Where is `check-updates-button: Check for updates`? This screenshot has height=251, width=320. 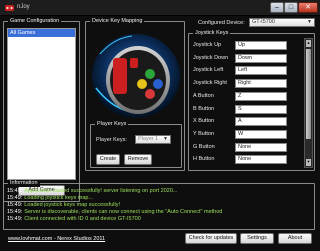 check-updates-button: Check for updates is located at coordinates (211, 238).